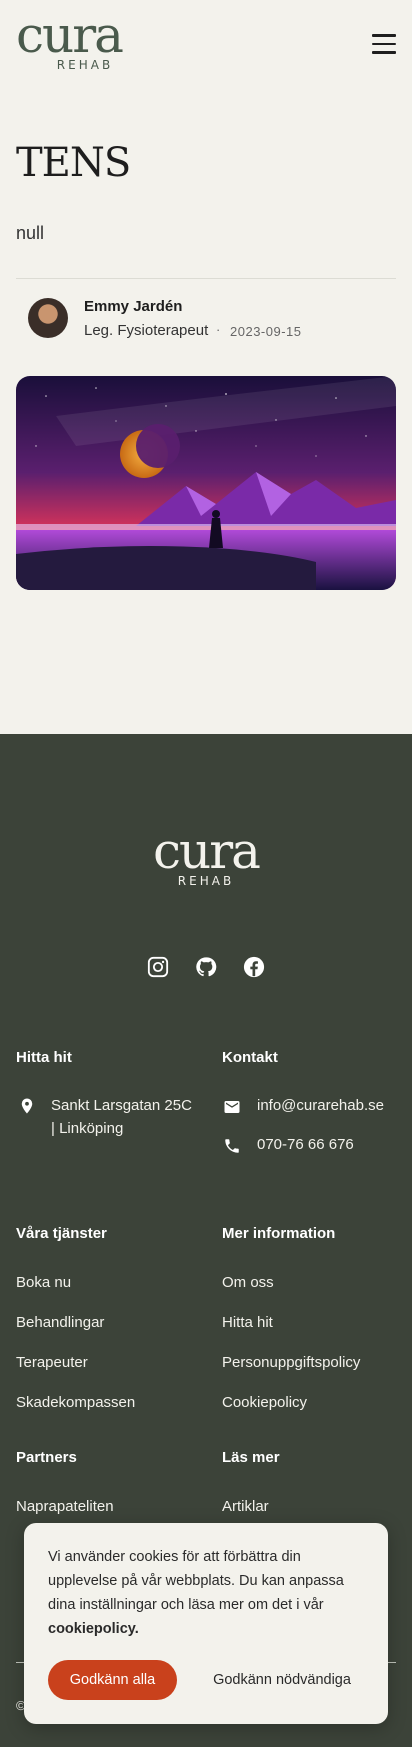 The image size is (412, 1747). Describe the element at coordinates (232, 1146) in the screenshot. I see `phone-icon` at that location.